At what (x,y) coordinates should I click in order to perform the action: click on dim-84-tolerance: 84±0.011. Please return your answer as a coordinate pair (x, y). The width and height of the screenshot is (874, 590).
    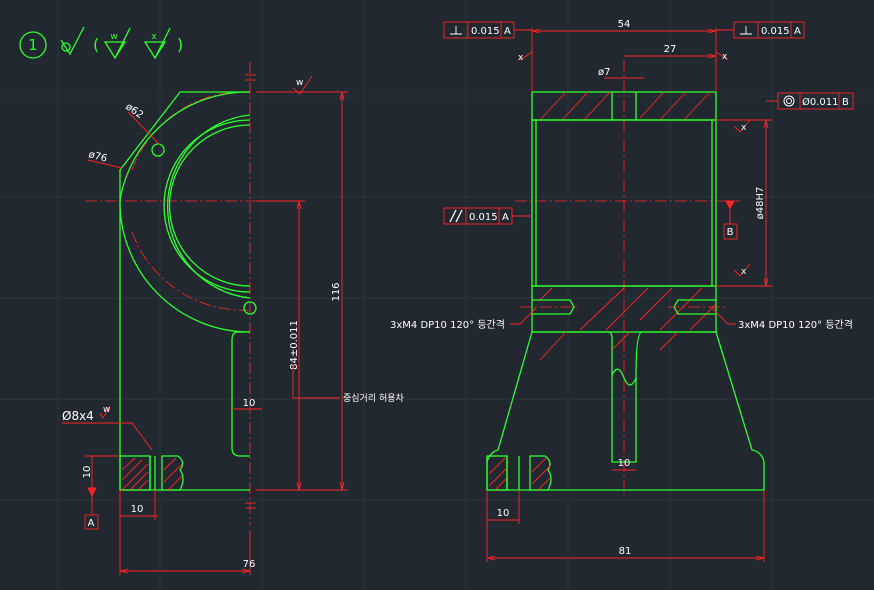
    Looking at the image, I should click on (294, 345).